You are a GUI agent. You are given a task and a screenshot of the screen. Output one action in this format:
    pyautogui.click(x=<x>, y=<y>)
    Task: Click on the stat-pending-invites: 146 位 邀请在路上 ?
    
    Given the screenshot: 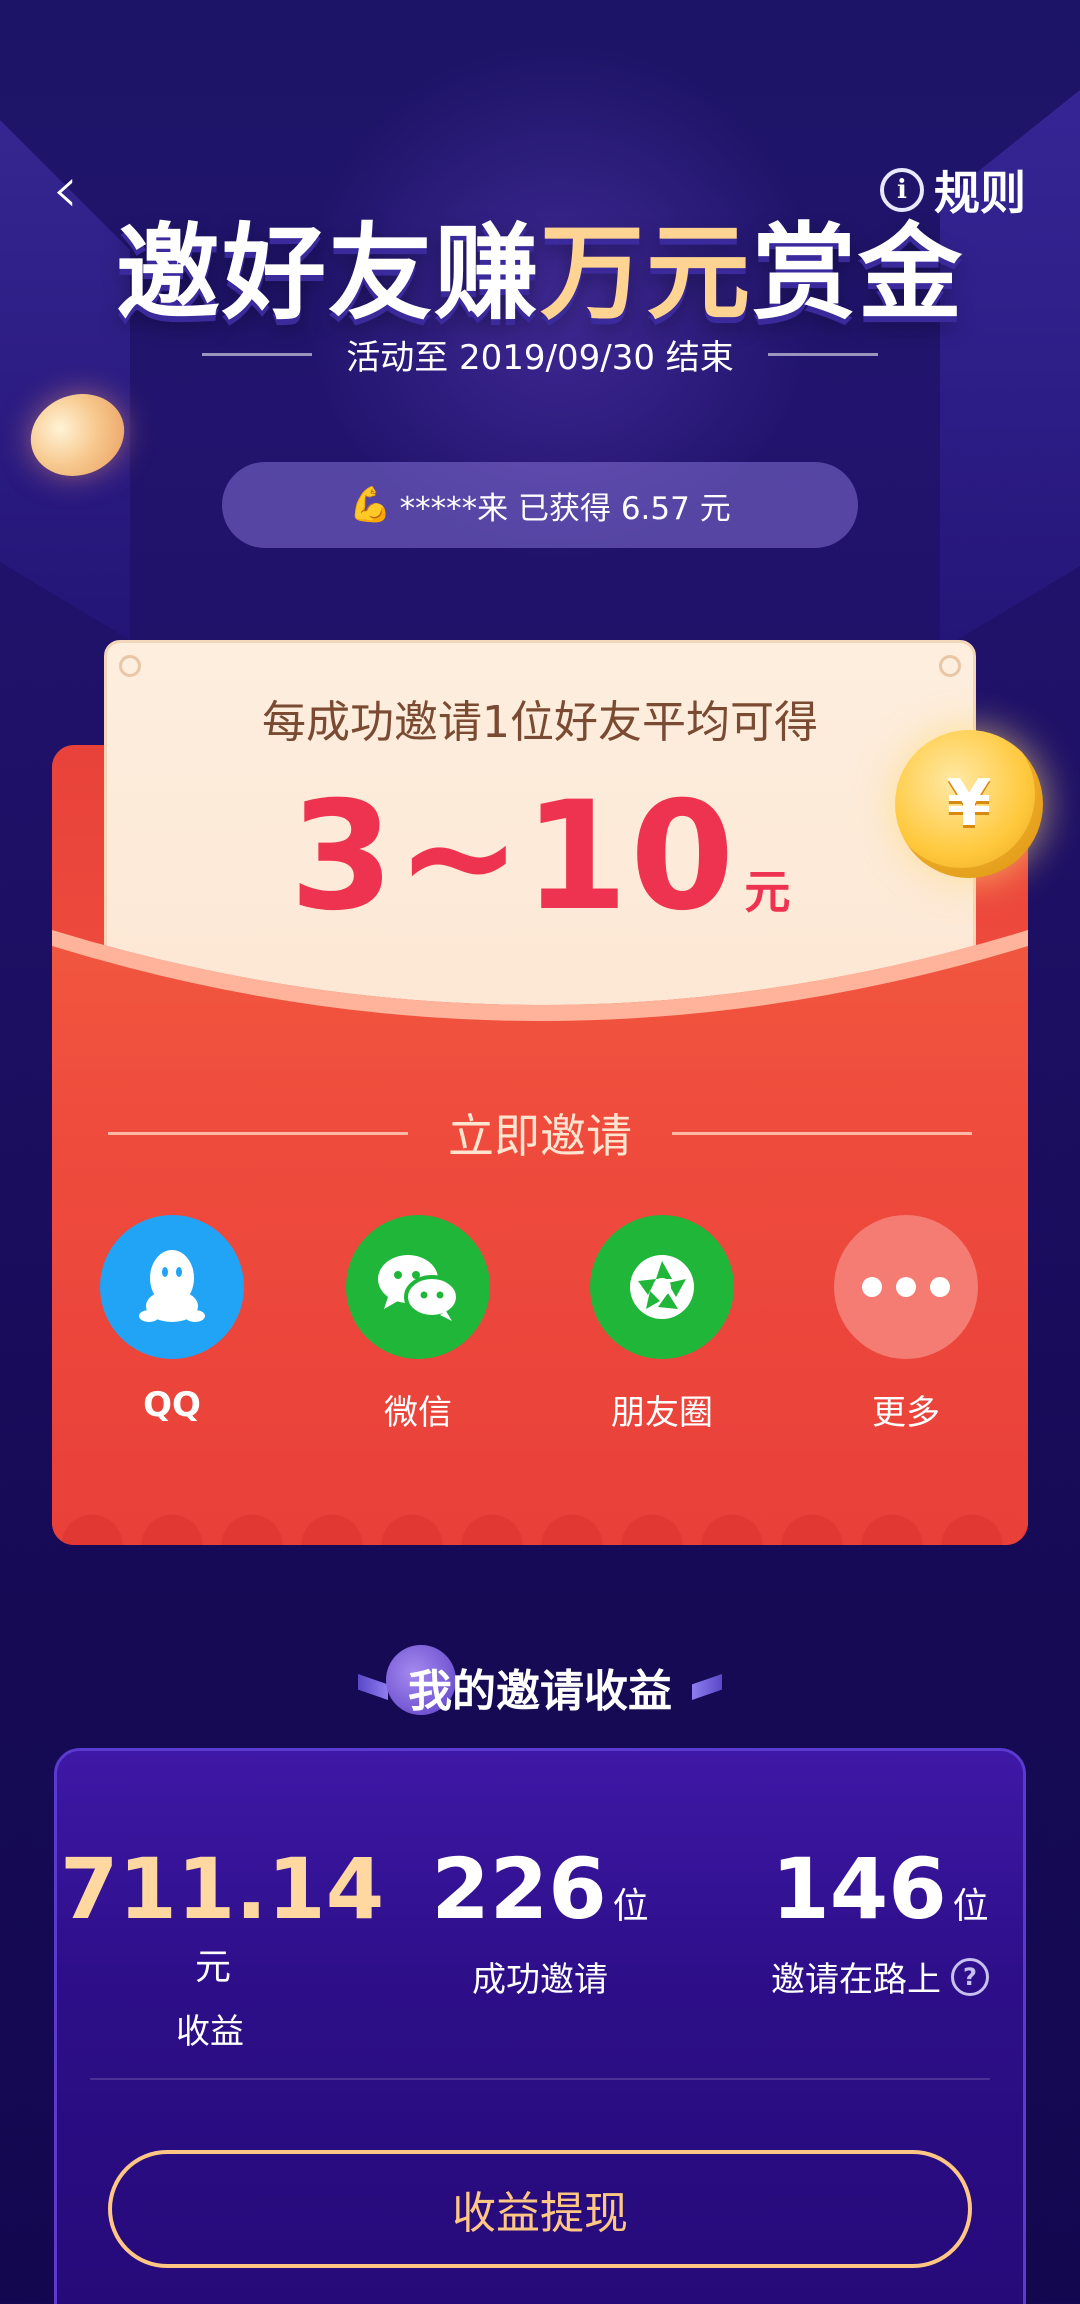 What is the action you would take?
    pyautogui.click(x=880, y=1920)
    